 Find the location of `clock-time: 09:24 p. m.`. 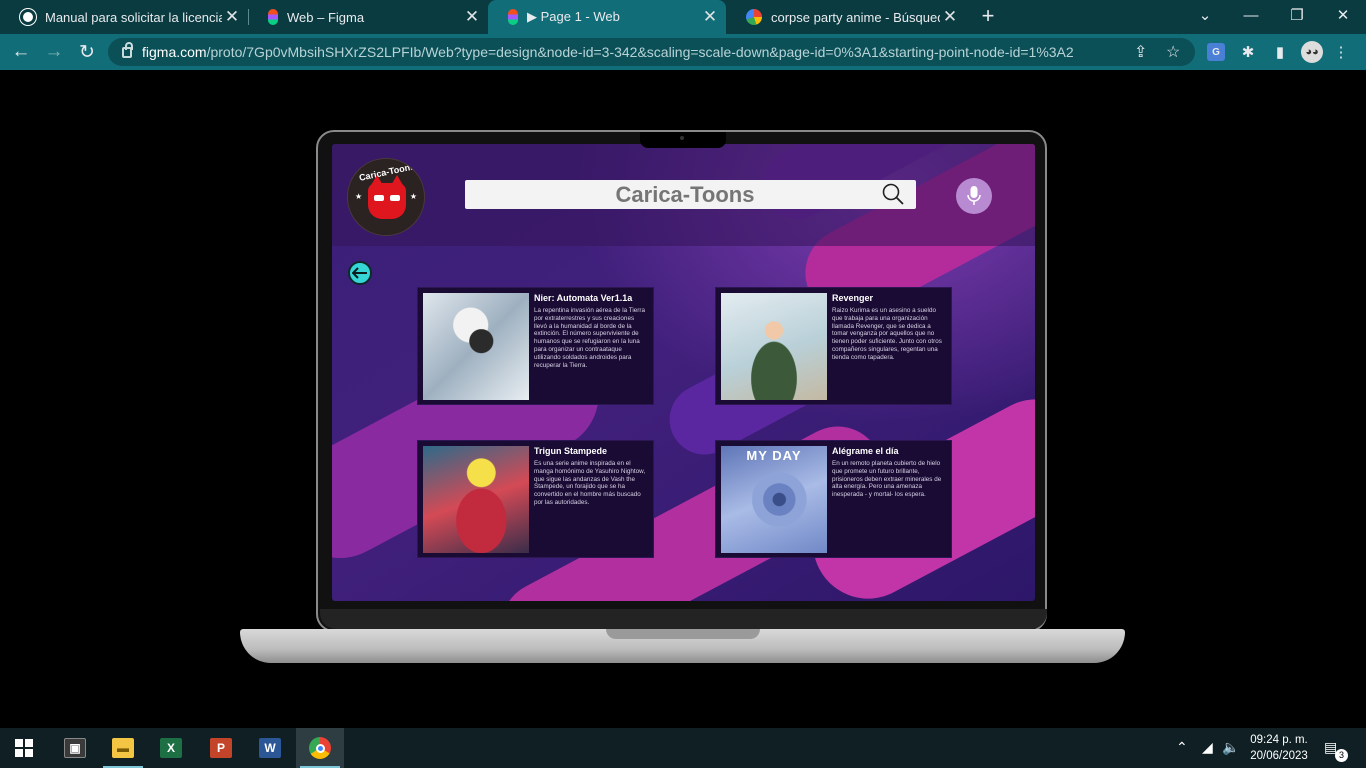

clock-time: 09:24 p. m. is located at coordinates (1279, 740).